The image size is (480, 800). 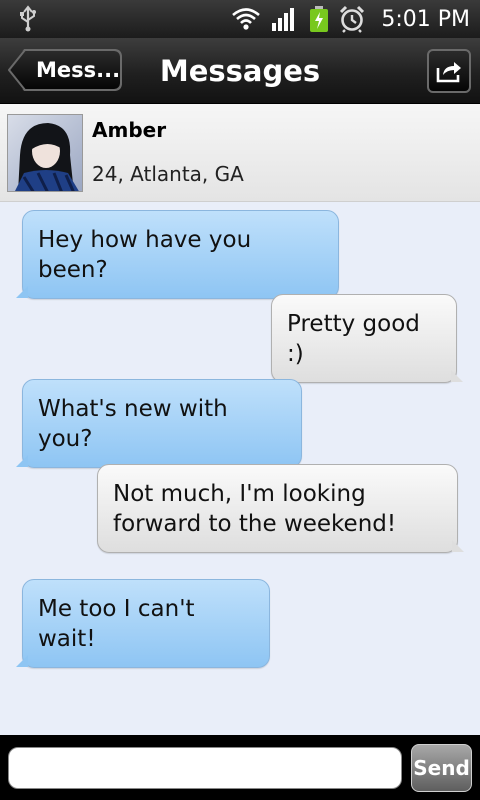 What do you see at coordinates (353, 339) in the screenshot?
I see `message-text: Pretty good :)` at bounding box center [353, 339].